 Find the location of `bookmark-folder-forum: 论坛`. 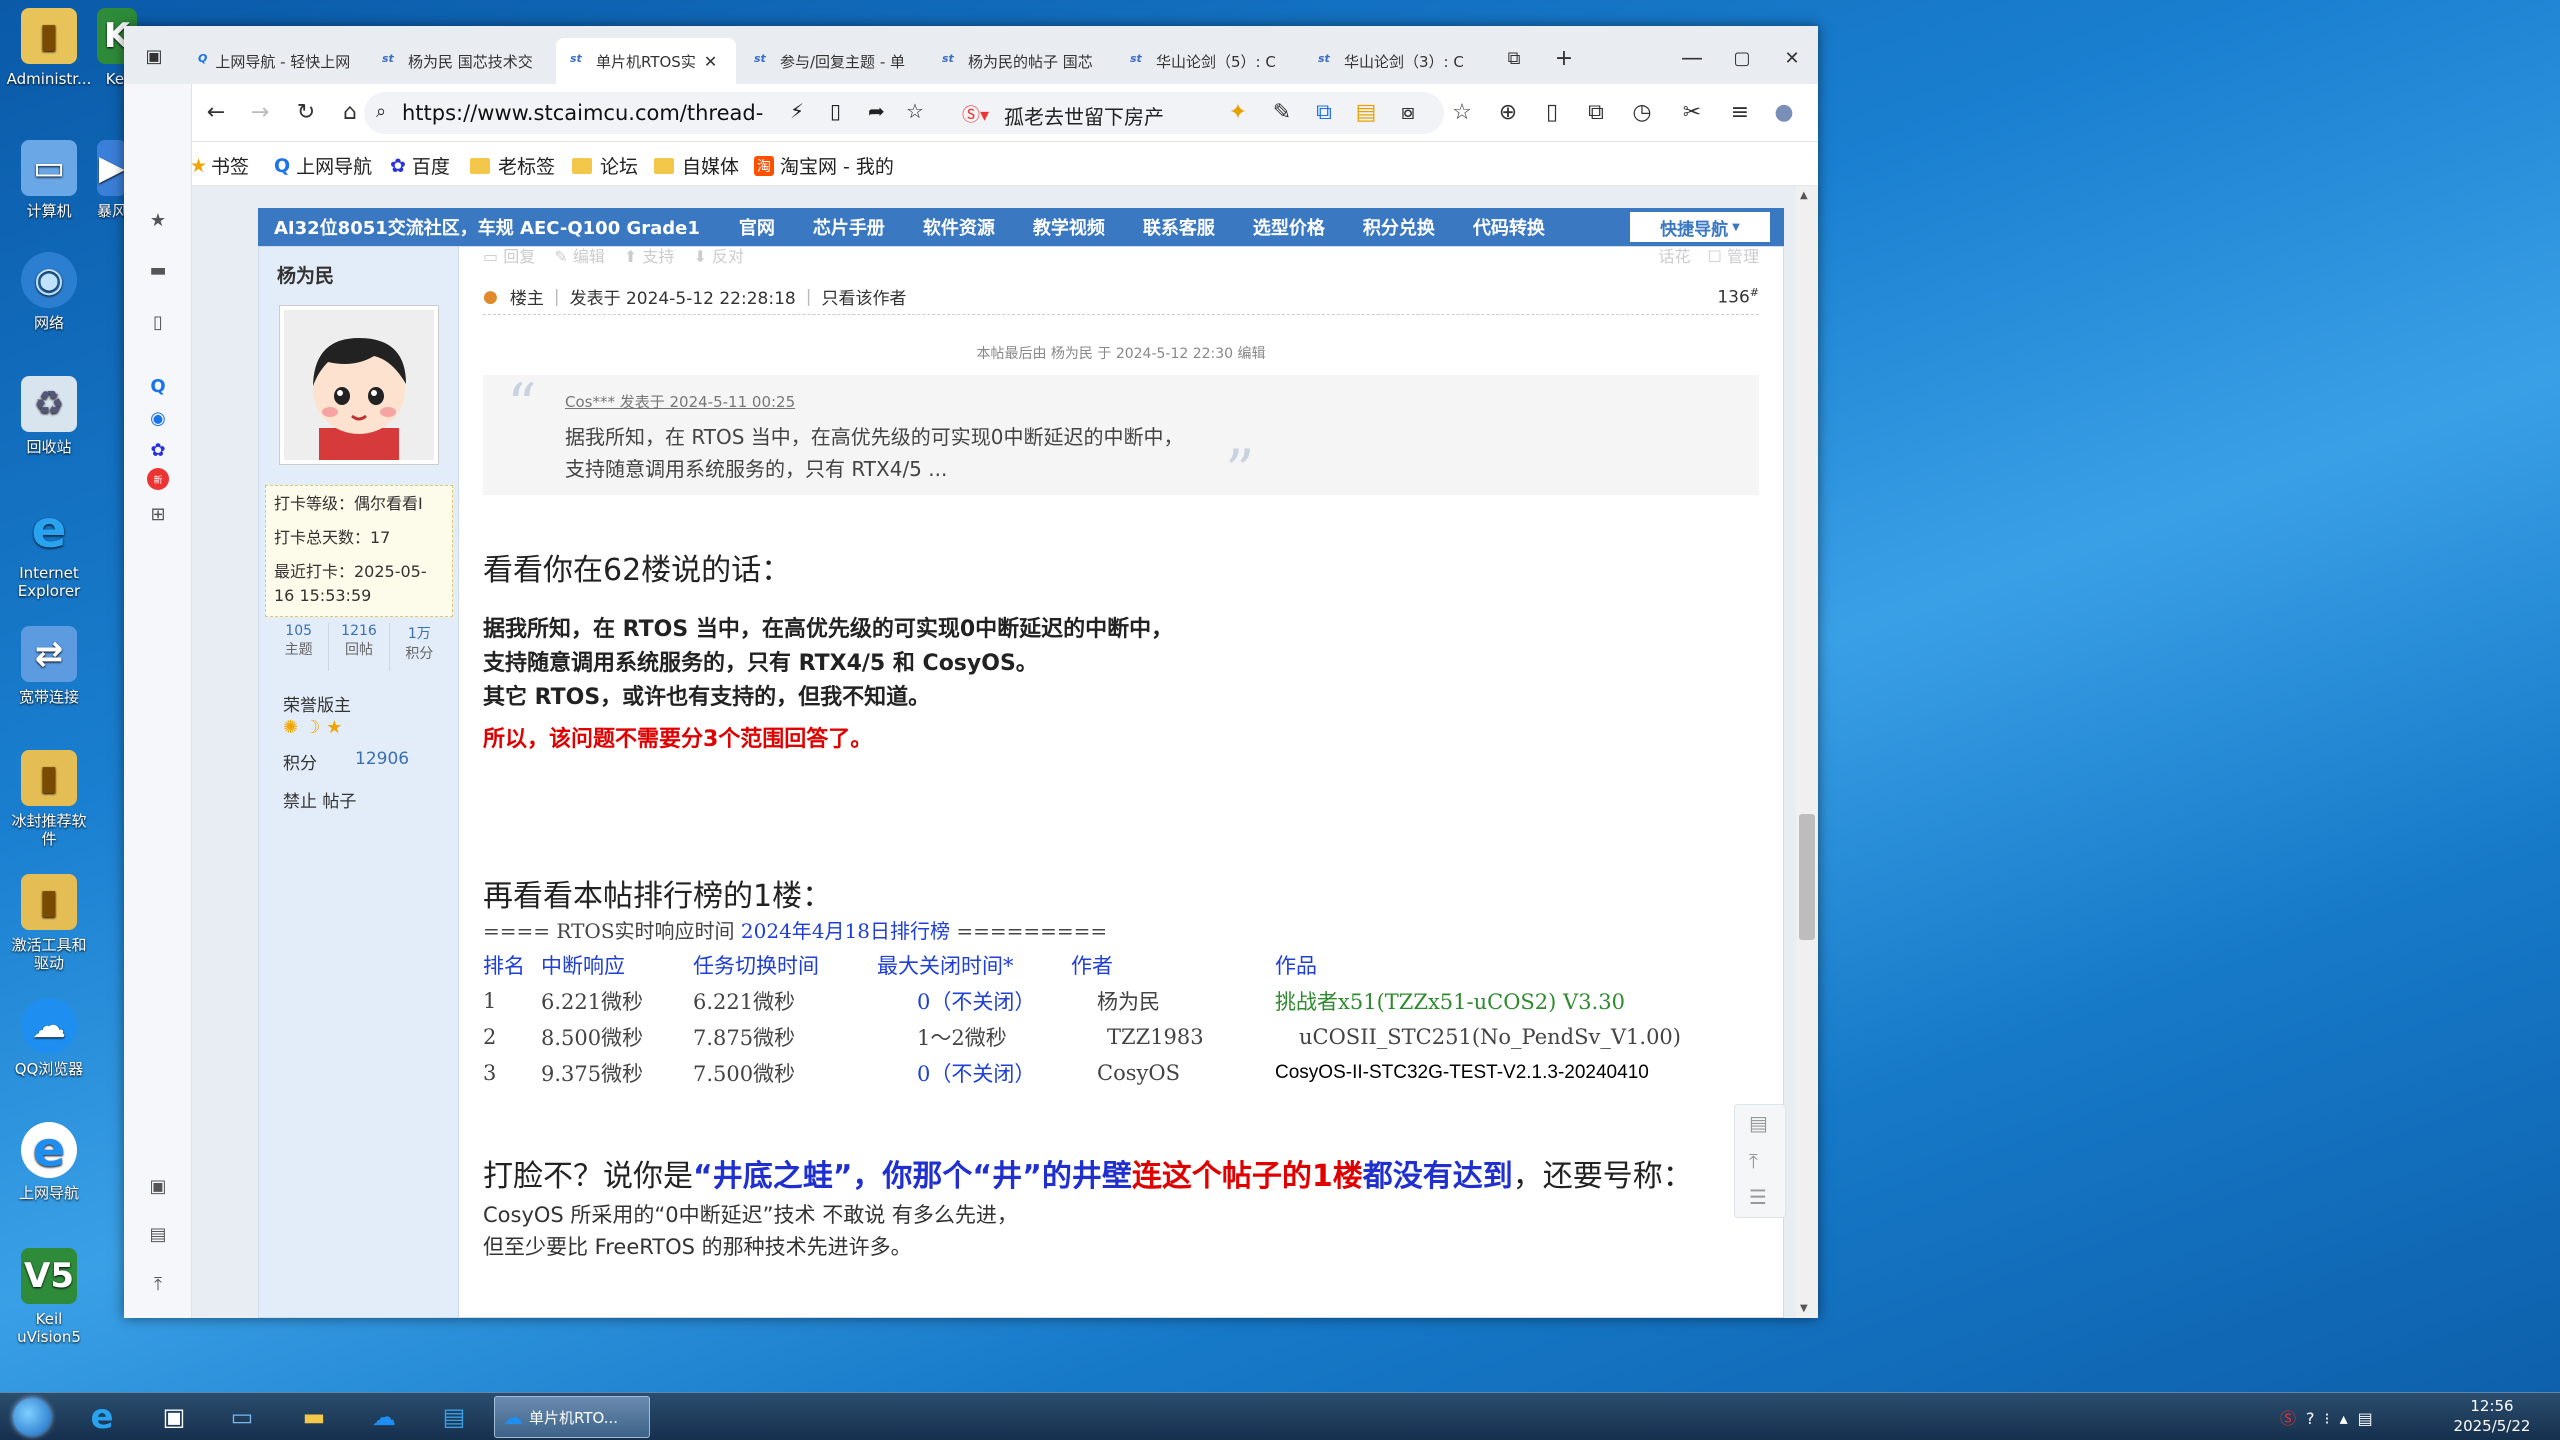

bookmark-folder-forum: 论坛 is located at coordinates (605, 165).